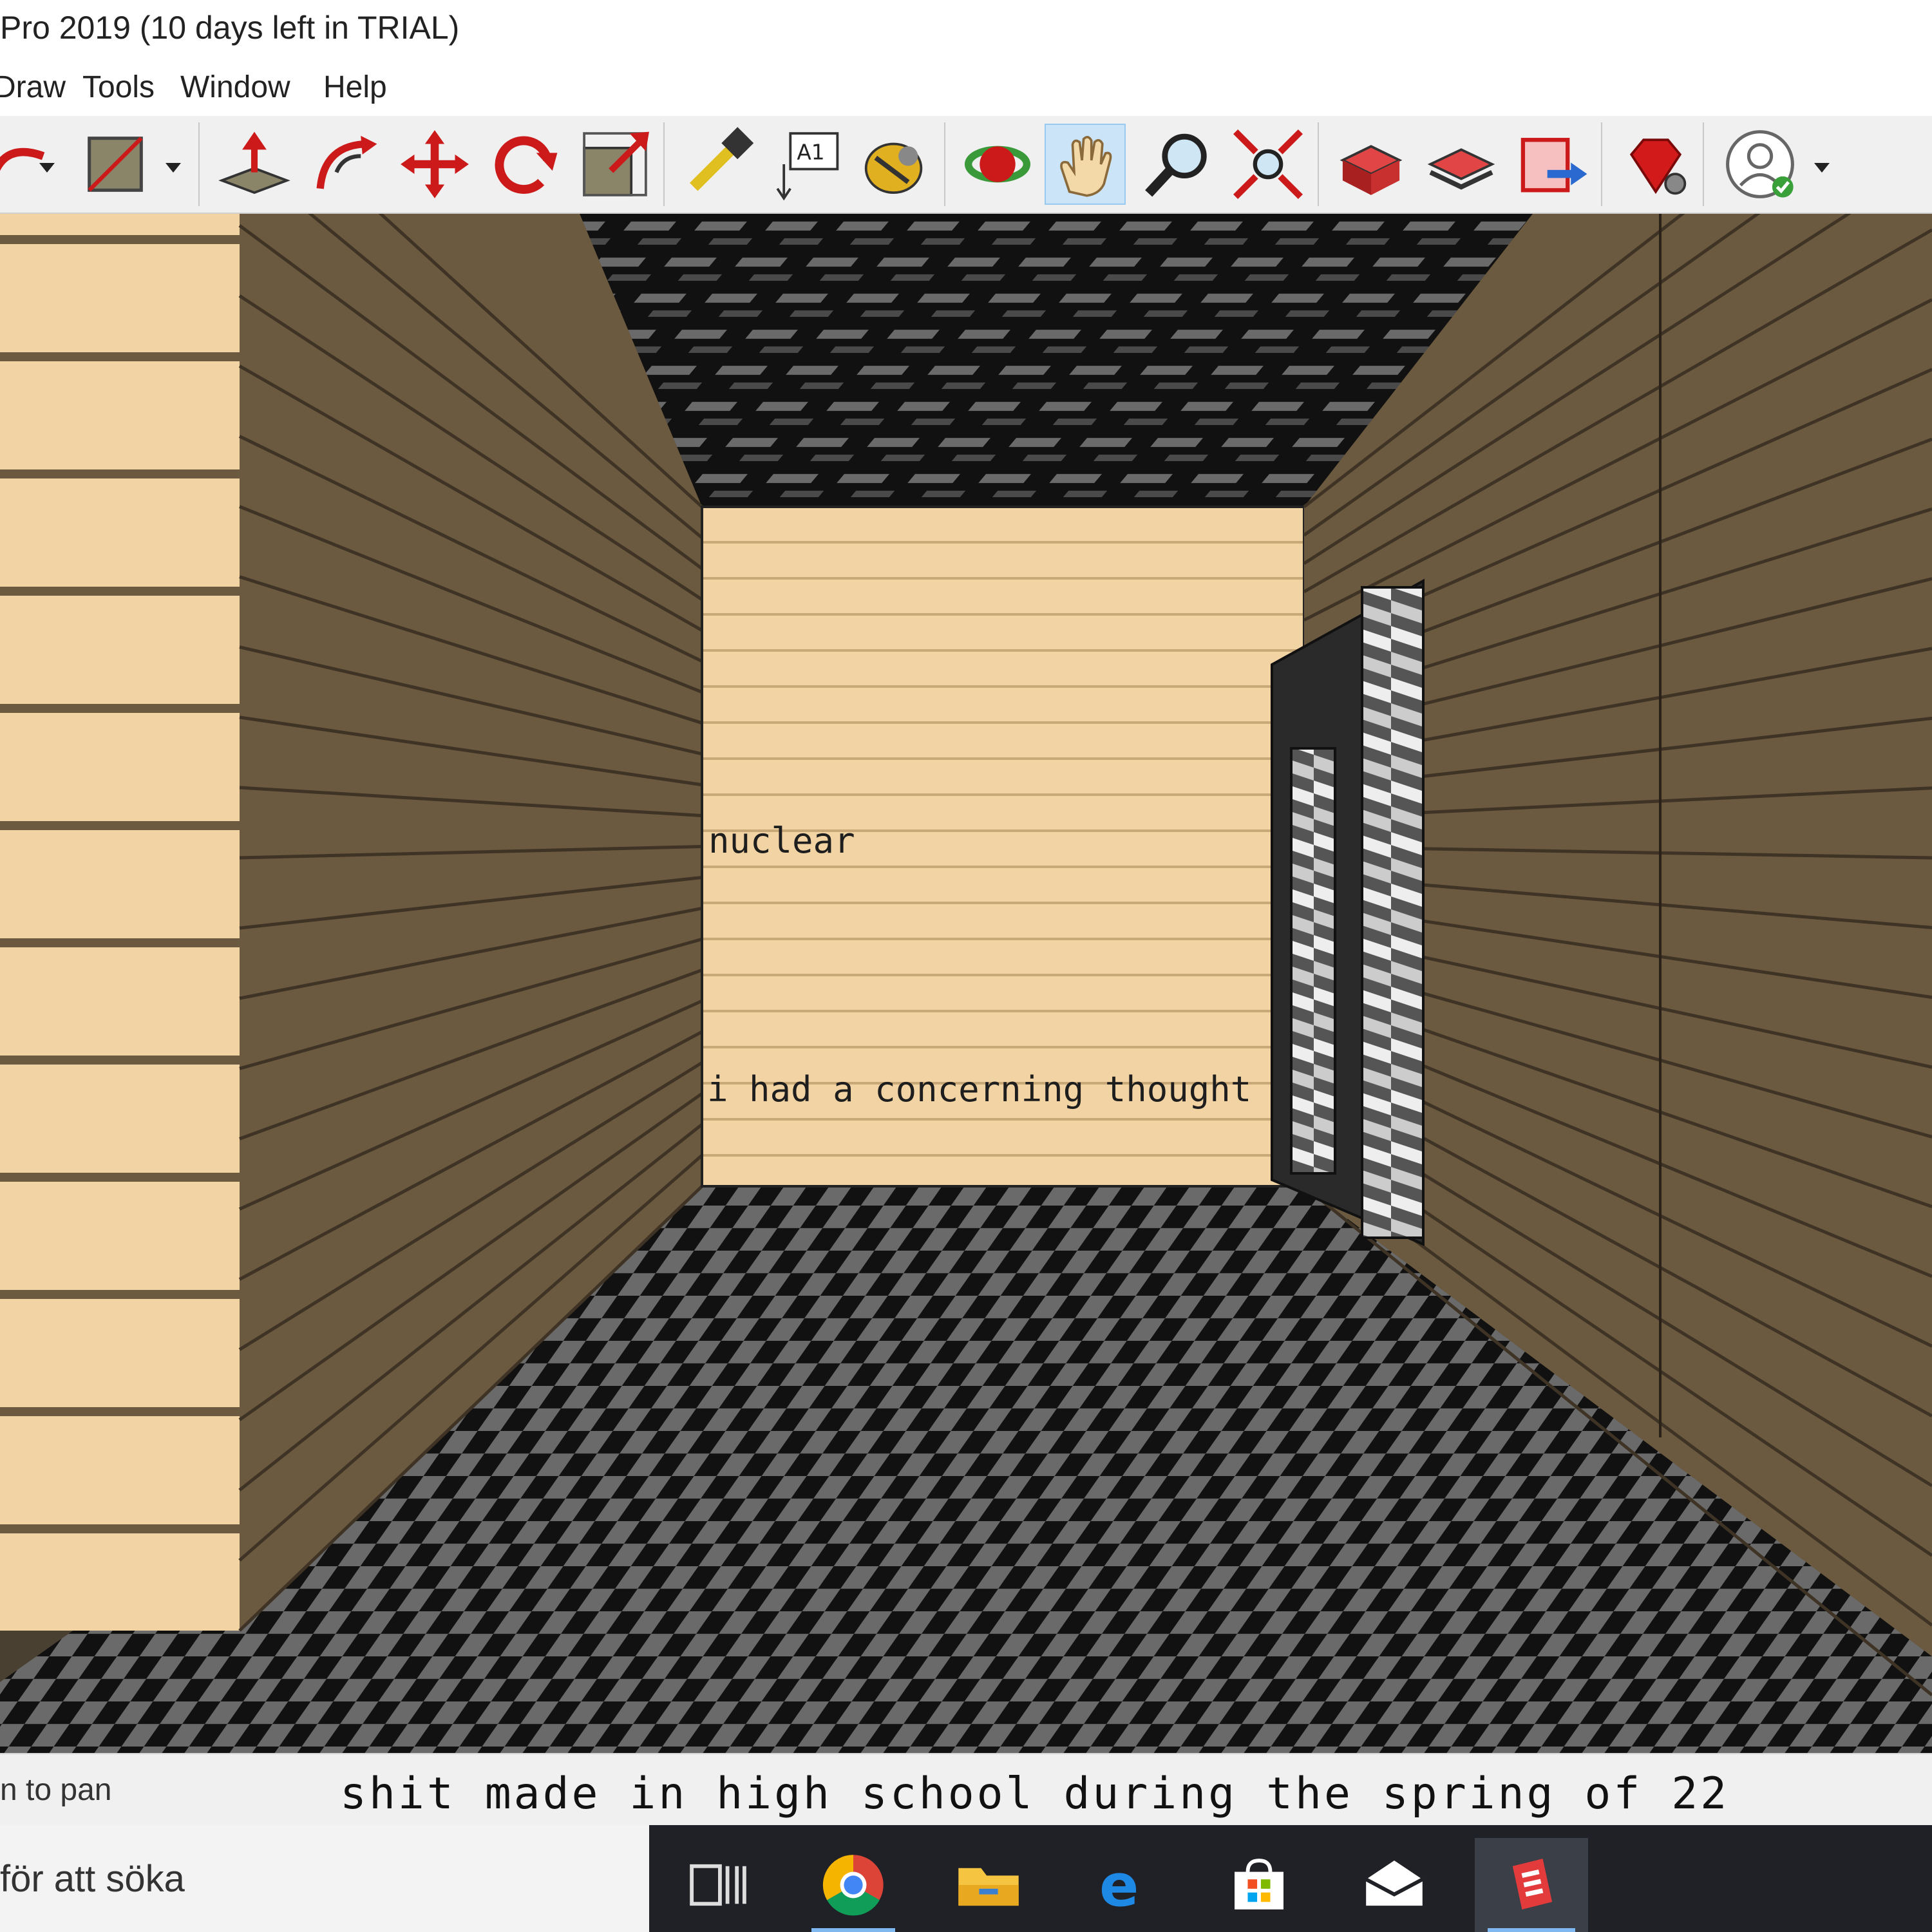  What do you see at coordinates (230, 28) in the screenshot?
I see `window-title: Pro 2019 (10 days left in TRIAL)` at bounding box center [230, 28].